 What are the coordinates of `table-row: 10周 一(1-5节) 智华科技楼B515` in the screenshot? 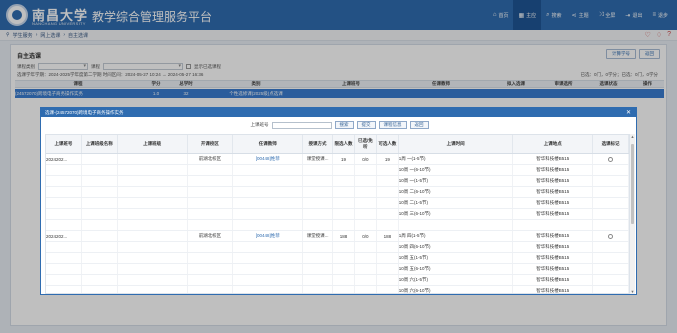 It's located at (337, 181).